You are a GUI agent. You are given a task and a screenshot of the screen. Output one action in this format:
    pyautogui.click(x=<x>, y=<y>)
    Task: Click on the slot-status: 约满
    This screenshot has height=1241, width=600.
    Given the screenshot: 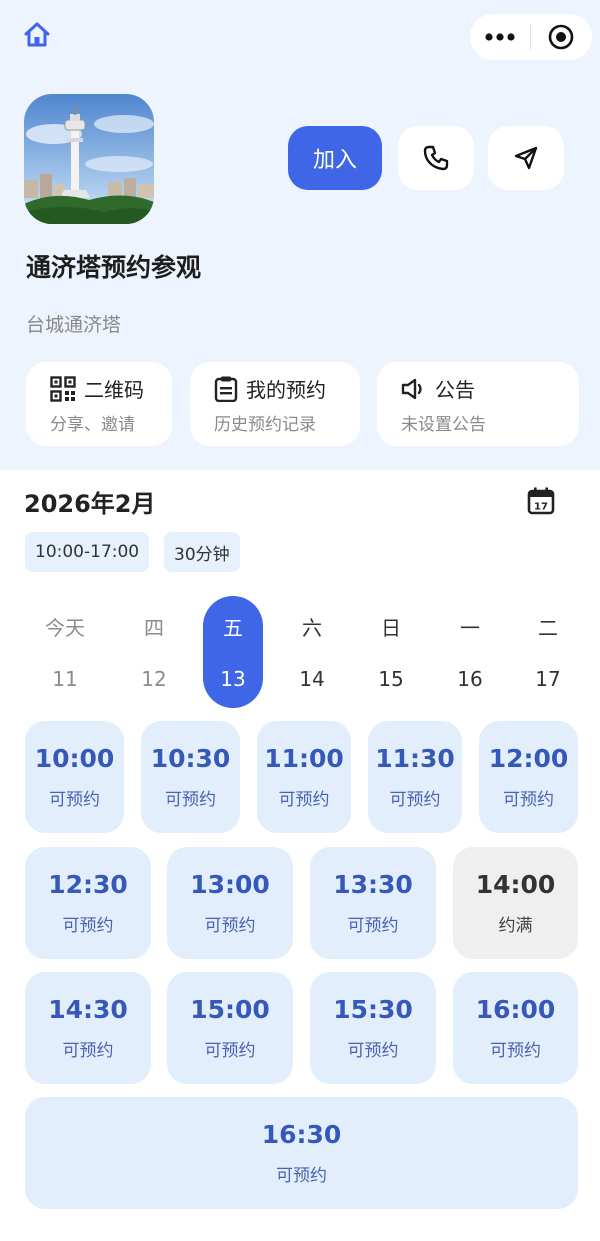 What is the action you would take?
    pyautogui.click(x=515, y=926)
    